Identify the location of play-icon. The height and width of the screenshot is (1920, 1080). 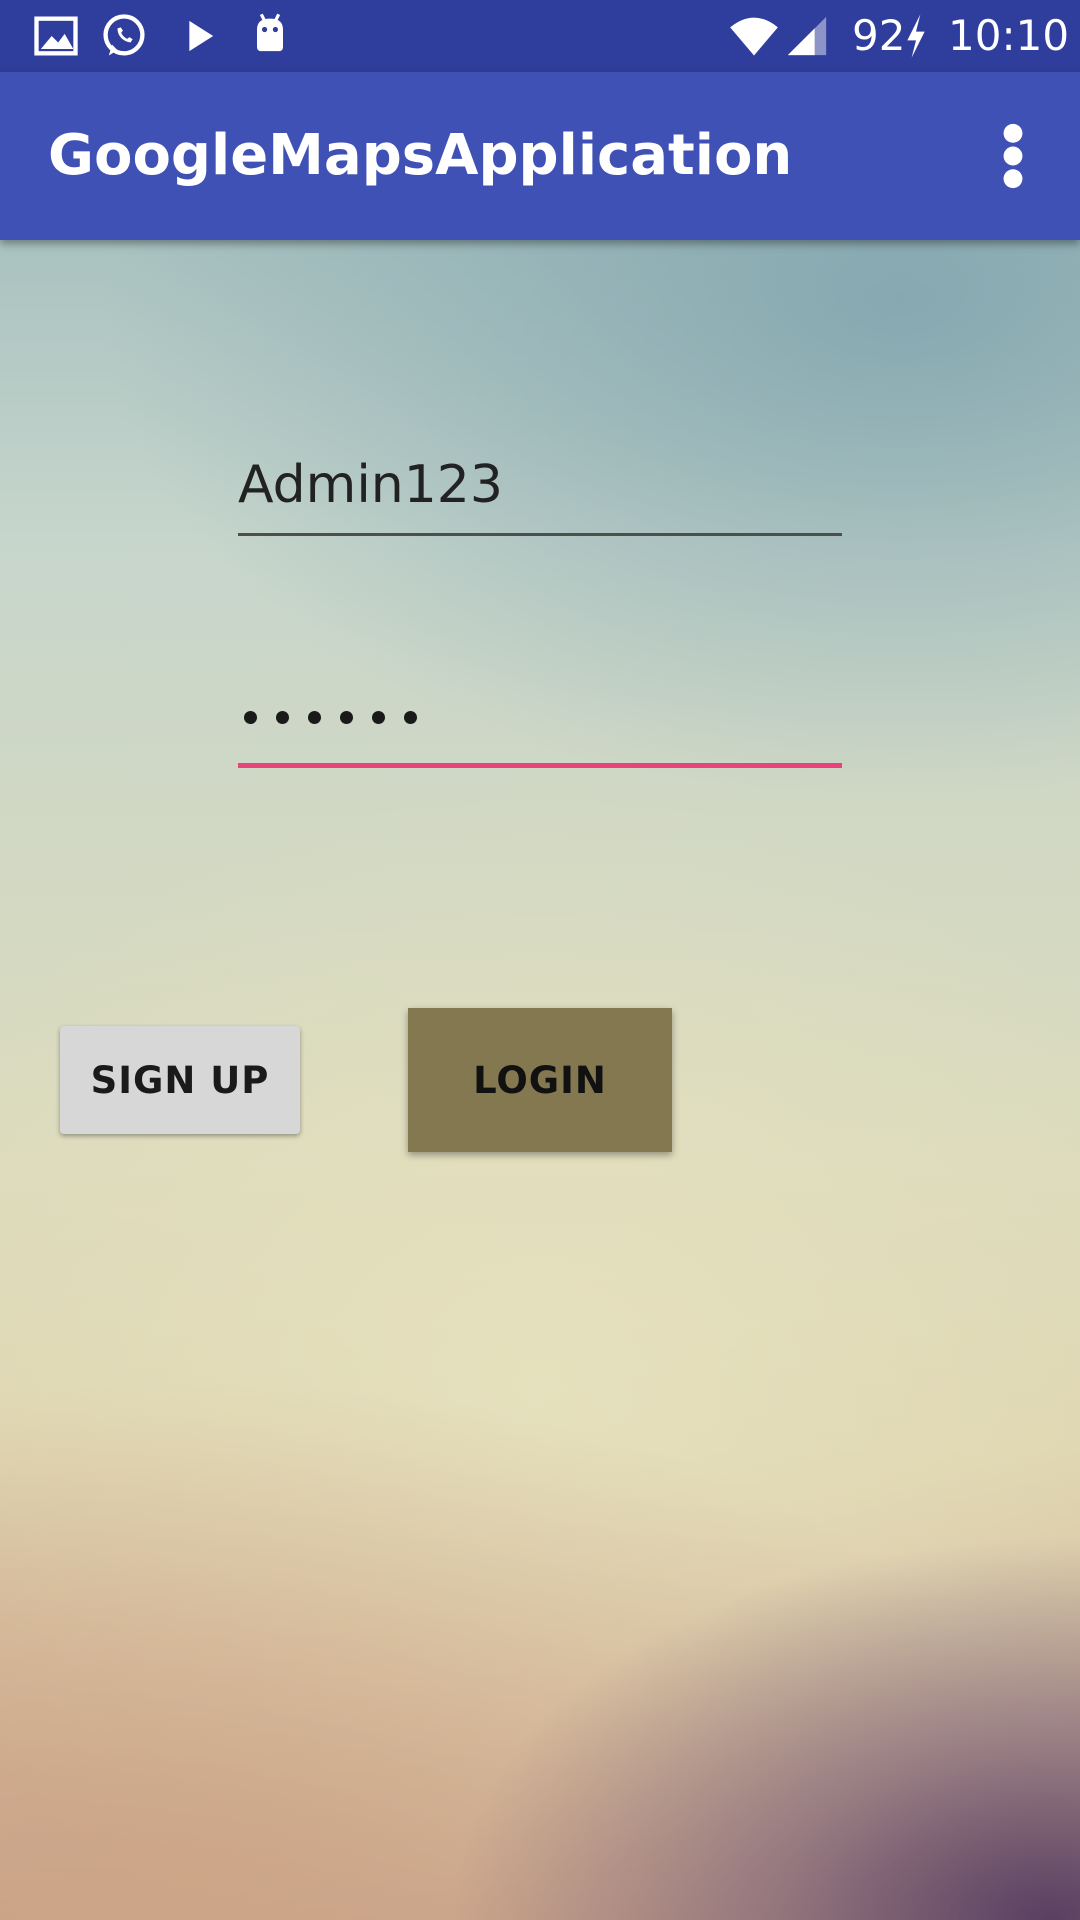
(198, 36).